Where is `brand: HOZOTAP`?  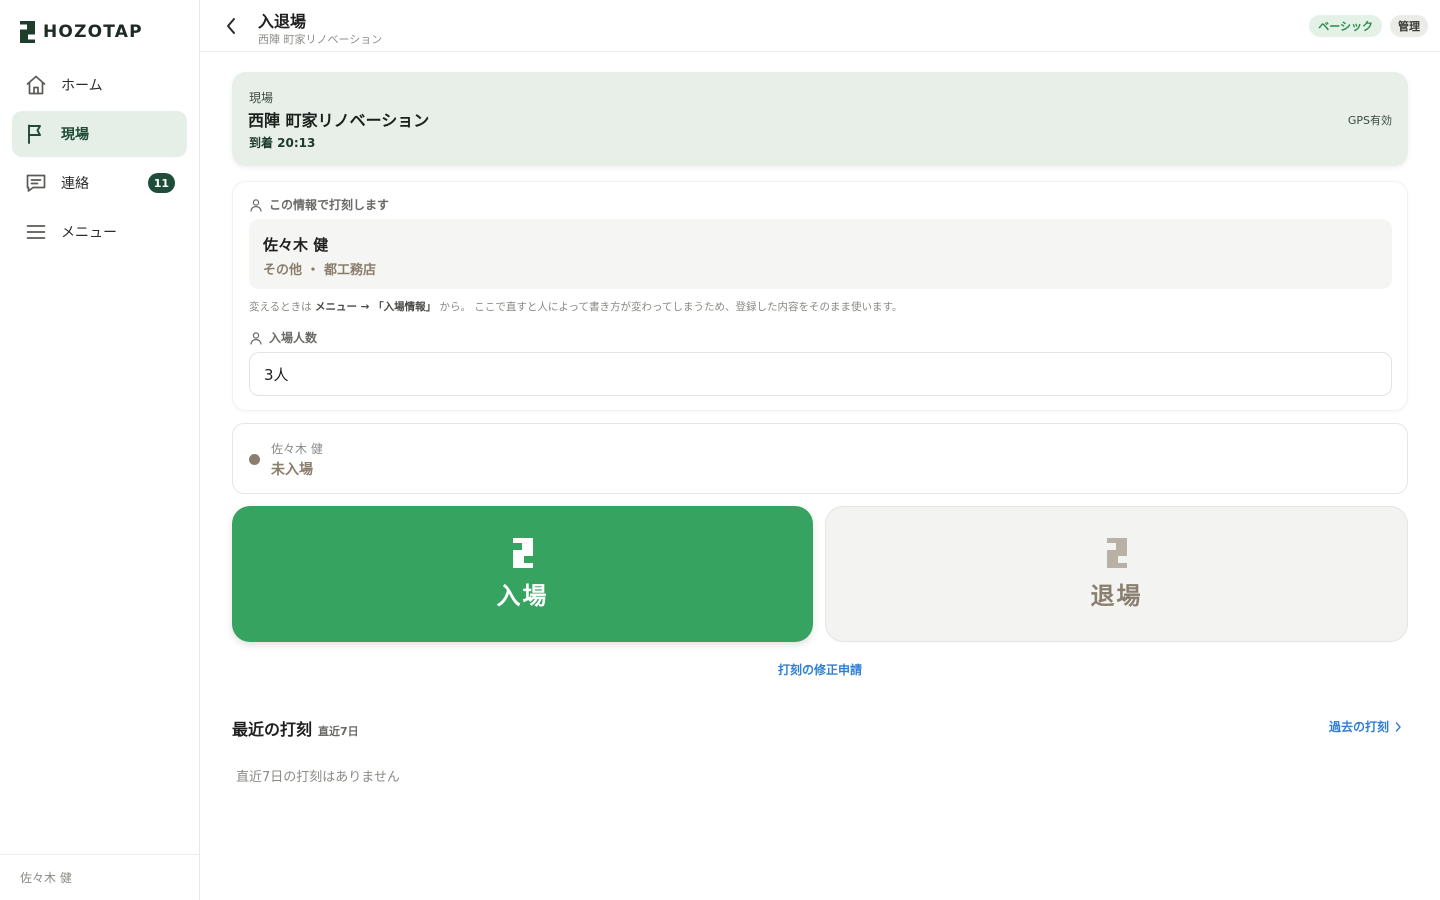 brand: HOZOTAP is located at coordinates (81, 32).